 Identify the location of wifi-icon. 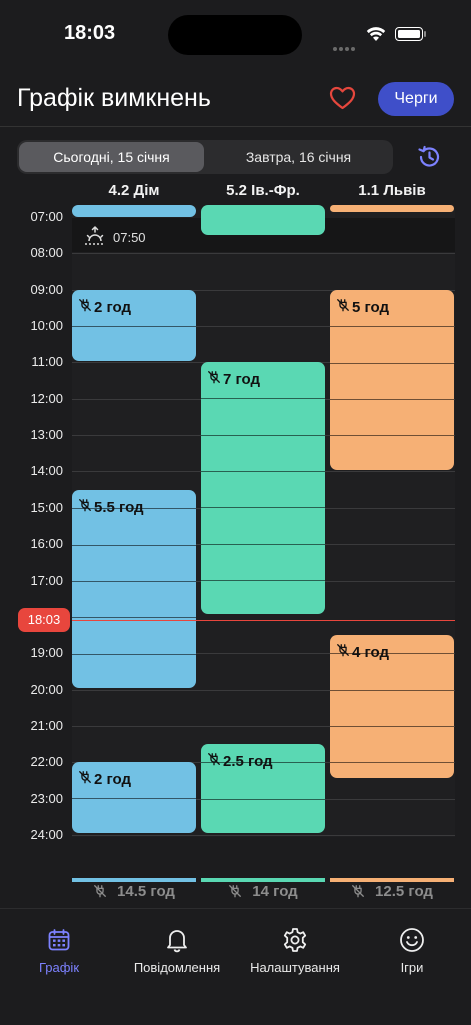
(376, 36).